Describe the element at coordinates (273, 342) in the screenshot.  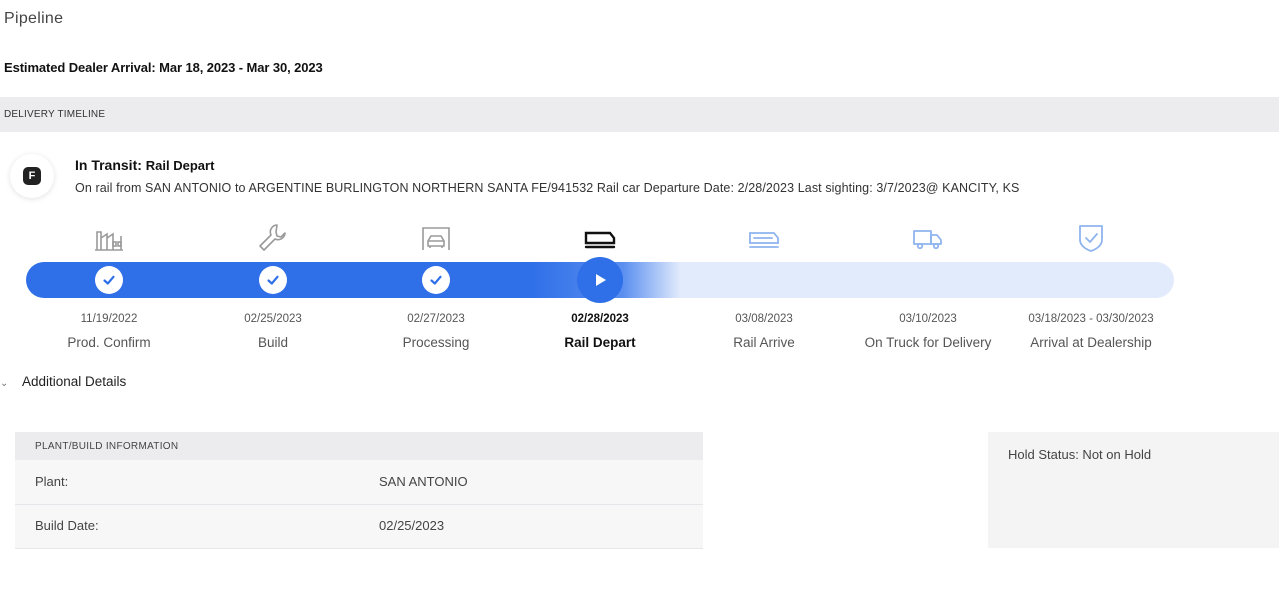
I see `step-label: Build` at that location.